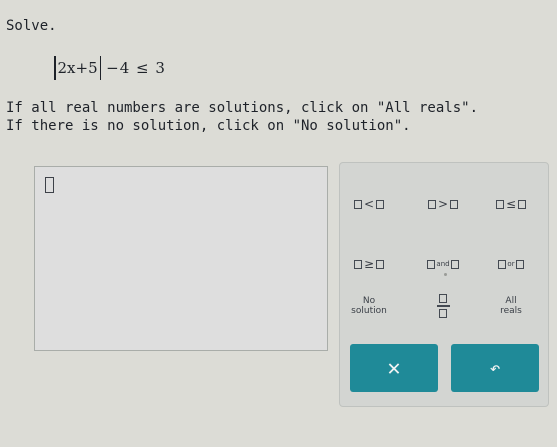  I want to click on no-solution-label: No solution, so click(369, 306).